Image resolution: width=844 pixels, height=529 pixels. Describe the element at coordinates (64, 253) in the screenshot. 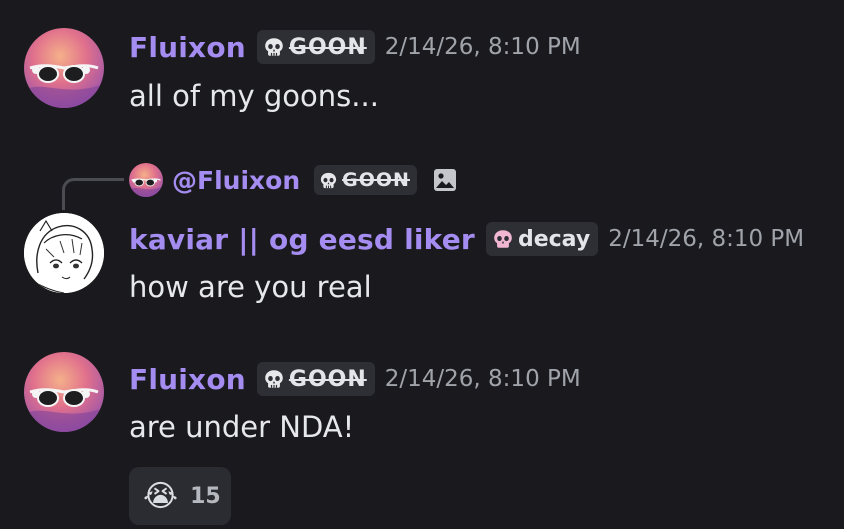

I see `avatar-kaviar` at that location.